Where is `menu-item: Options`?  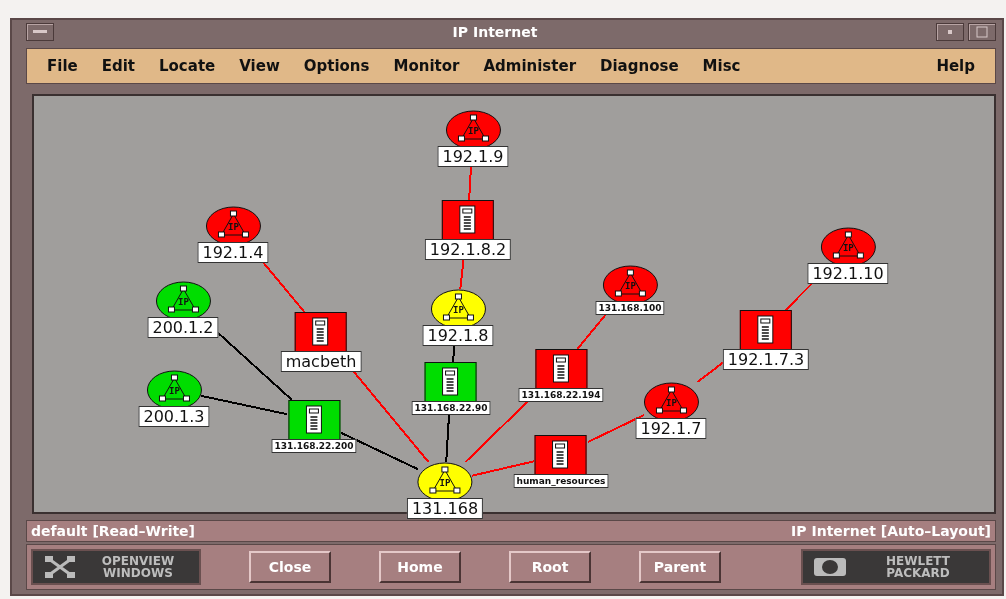
menu-item: Options is located at coordinates (336, 65).